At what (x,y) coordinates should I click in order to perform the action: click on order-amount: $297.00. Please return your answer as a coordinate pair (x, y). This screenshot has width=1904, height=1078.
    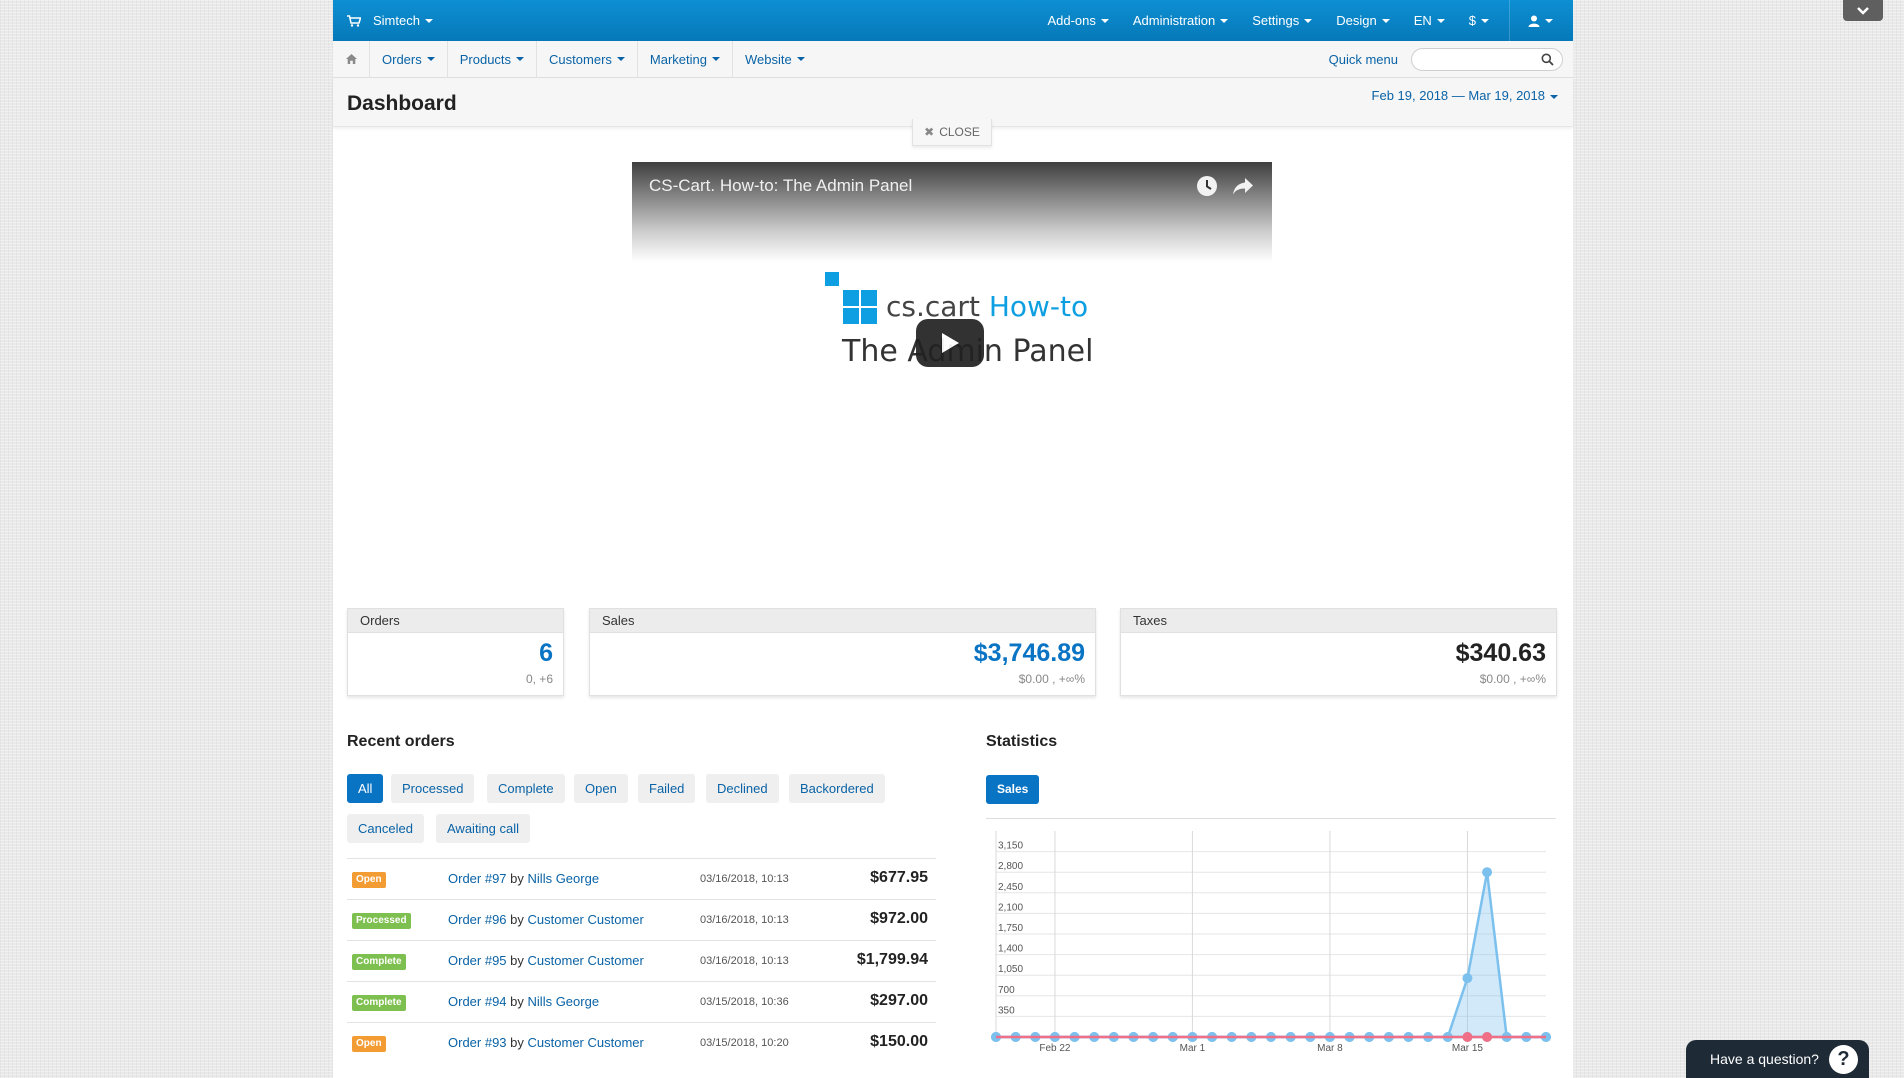
    Looking at the image, I should click on (899, 1000).